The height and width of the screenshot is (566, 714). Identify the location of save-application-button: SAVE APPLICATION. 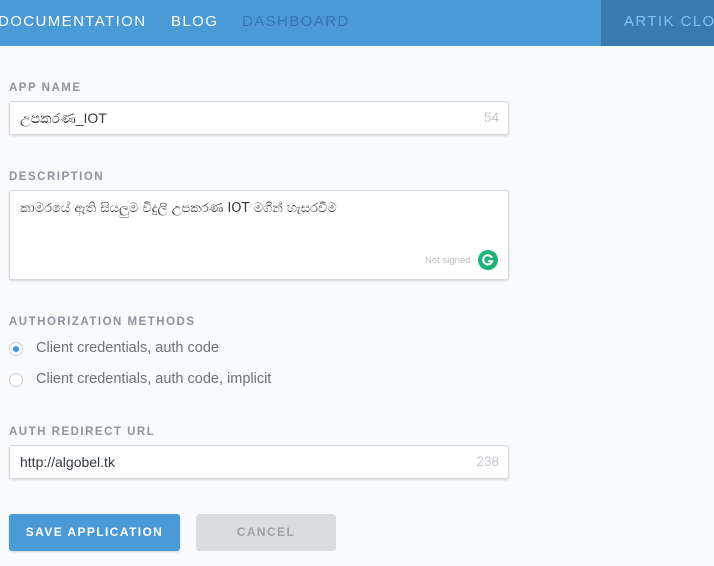
(94, 532).